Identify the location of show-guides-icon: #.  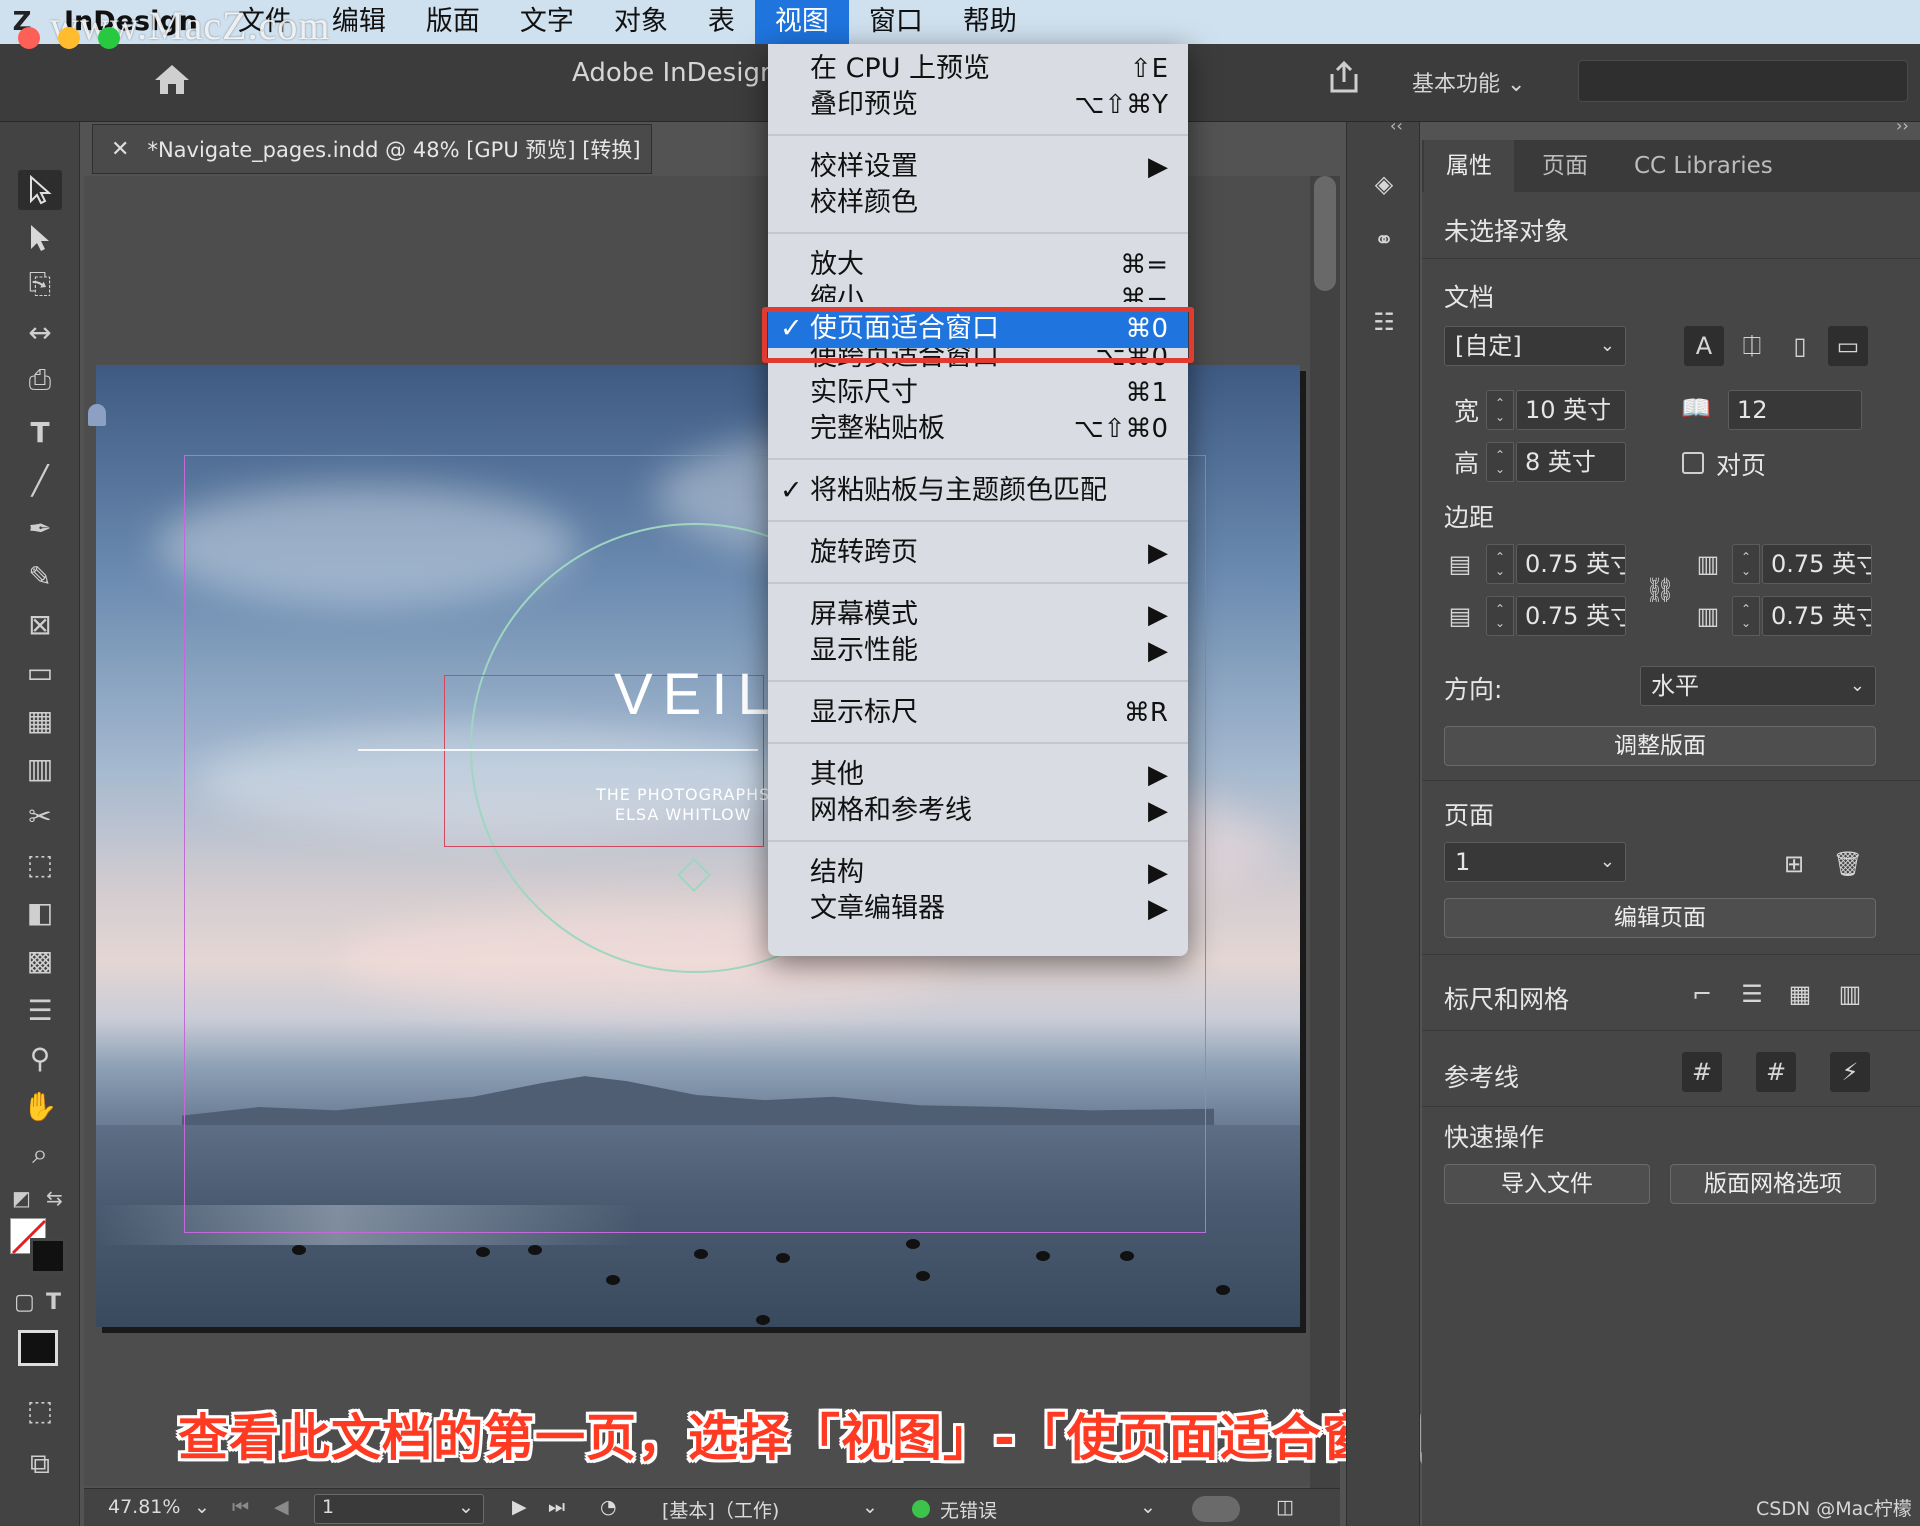
(1702, 1072).